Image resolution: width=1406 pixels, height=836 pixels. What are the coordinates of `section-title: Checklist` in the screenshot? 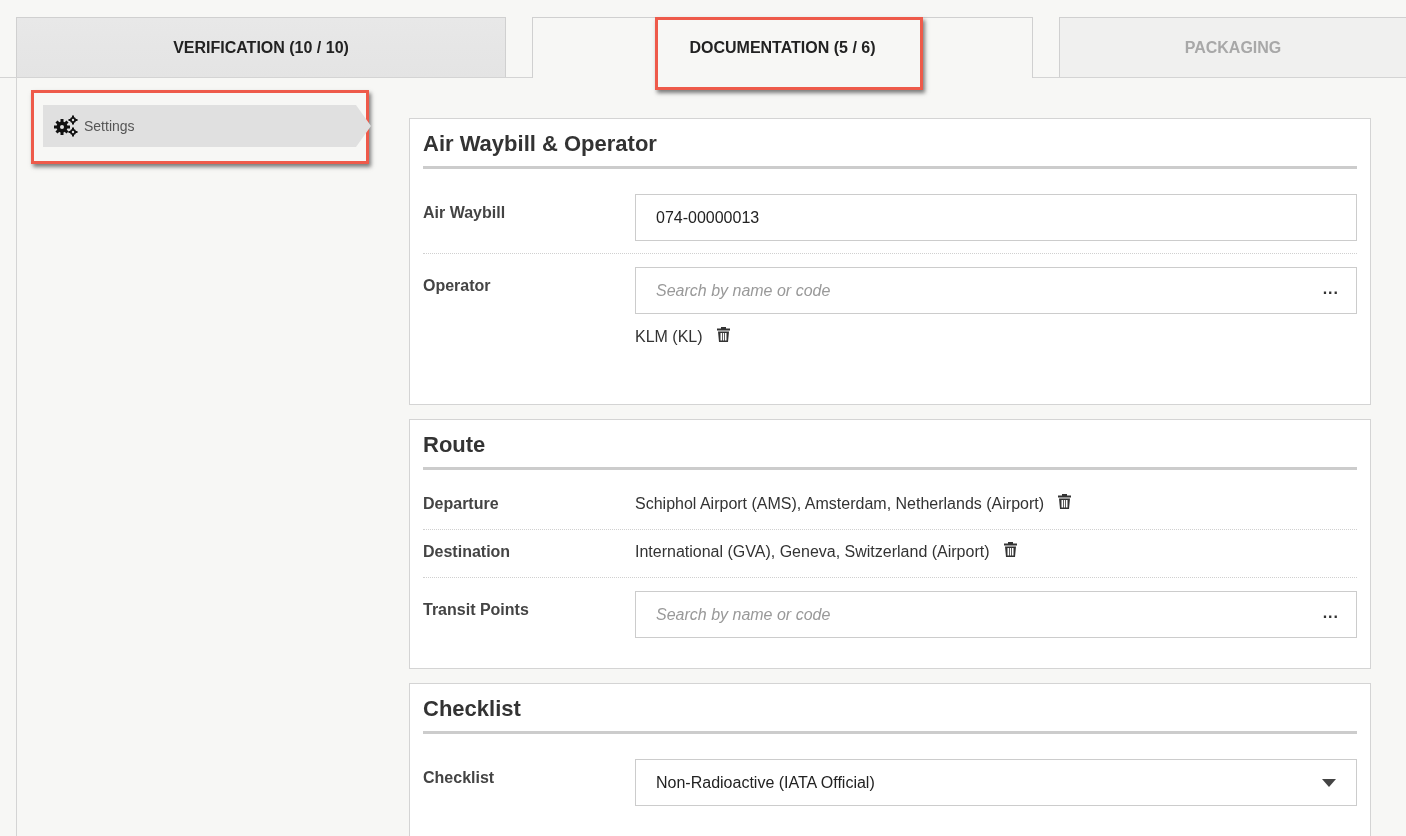 It's located at (890, 709).